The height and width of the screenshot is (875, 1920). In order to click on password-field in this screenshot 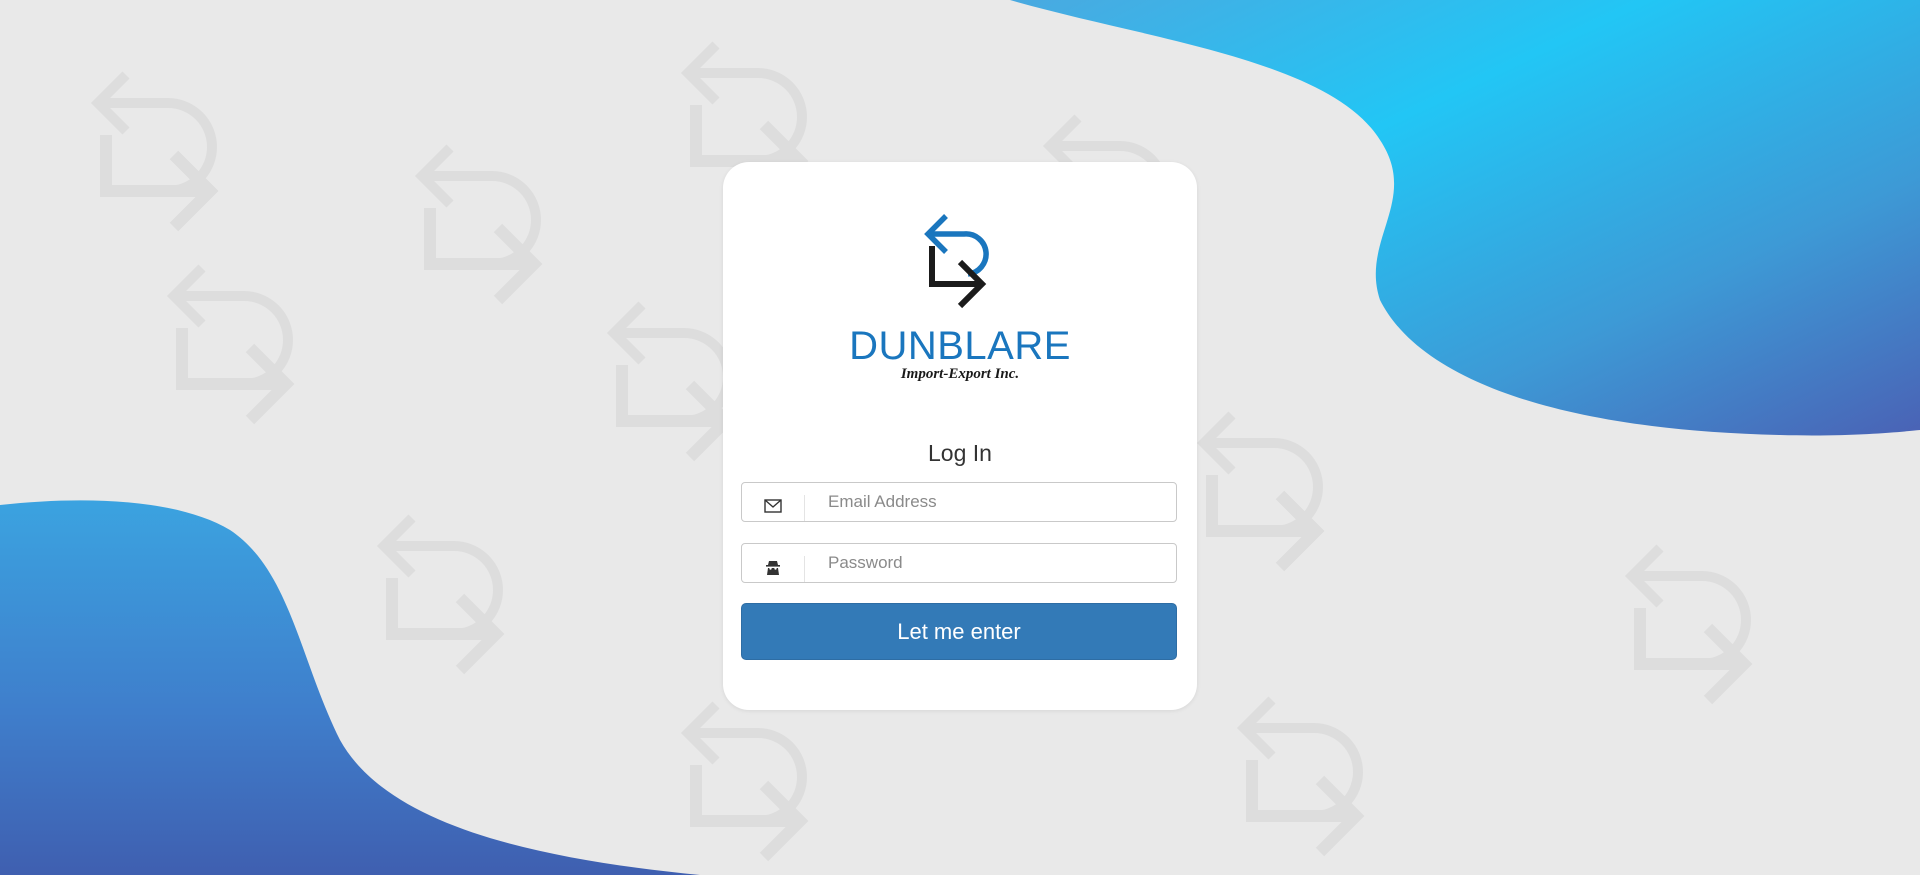, I will do `click(959, 563)`.